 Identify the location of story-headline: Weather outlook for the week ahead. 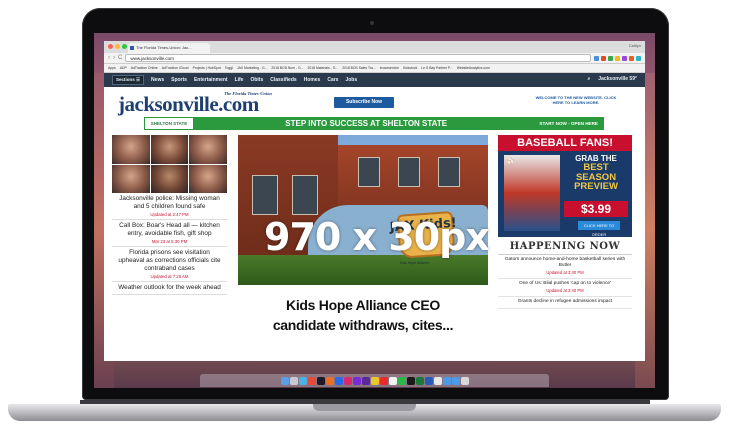
(169, 288).